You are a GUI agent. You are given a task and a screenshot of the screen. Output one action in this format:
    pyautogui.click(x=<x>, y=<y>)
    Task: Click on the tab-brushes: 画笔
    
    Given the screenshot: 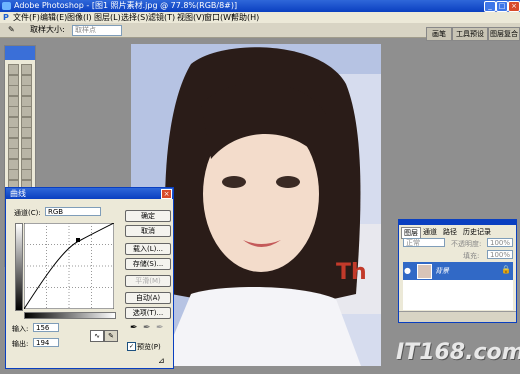 What is the action you would take?
    pyautogui.click(x=439, y=34)
    